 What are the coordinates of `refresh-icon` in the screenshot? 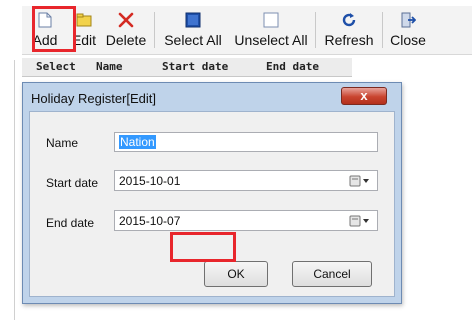 It's located at (349, 20).